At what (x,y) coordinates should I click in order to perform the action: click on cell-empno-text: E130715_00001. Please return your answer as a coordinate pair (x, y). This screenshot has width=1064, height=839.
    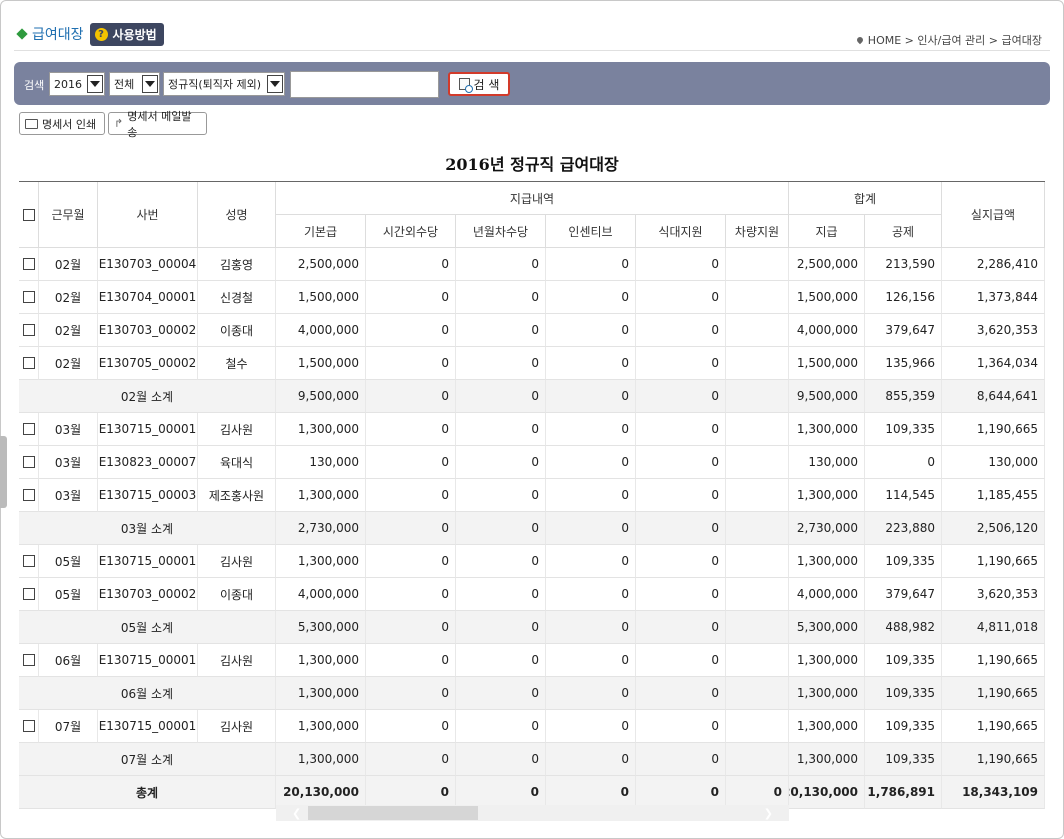
    Looking at the image, I should click on (147, 660).